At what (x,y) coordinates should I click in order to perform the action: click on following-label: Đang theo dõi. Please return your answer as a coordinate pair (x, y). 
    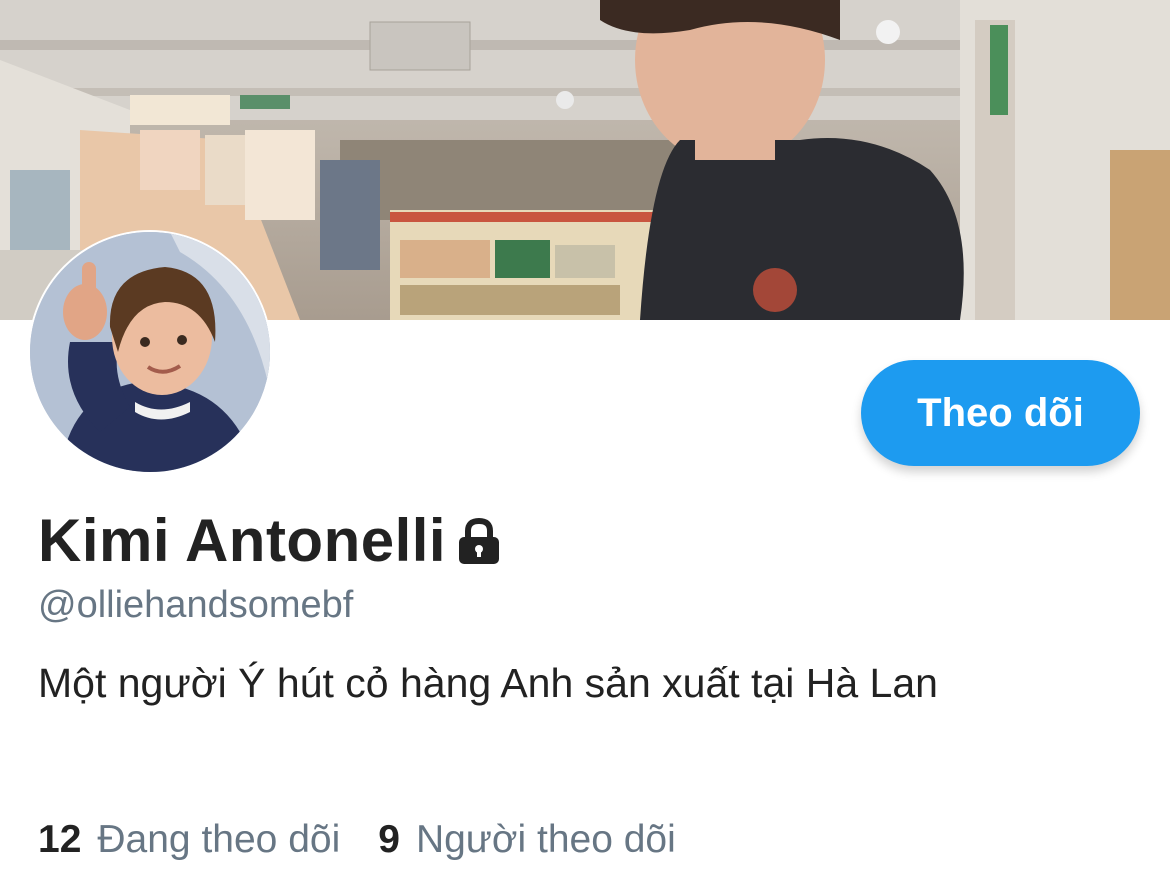
    Looking at the image, I should click on (219, 839).